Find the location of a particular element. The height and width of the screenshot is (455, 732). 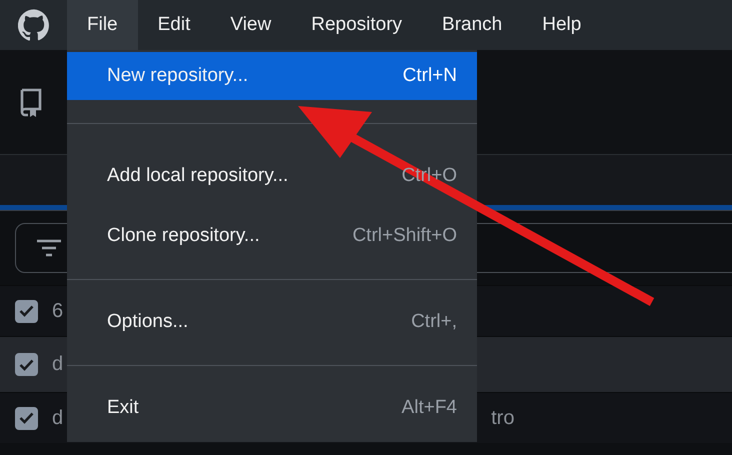

file-name: tro is located at coordinates (502, 418).